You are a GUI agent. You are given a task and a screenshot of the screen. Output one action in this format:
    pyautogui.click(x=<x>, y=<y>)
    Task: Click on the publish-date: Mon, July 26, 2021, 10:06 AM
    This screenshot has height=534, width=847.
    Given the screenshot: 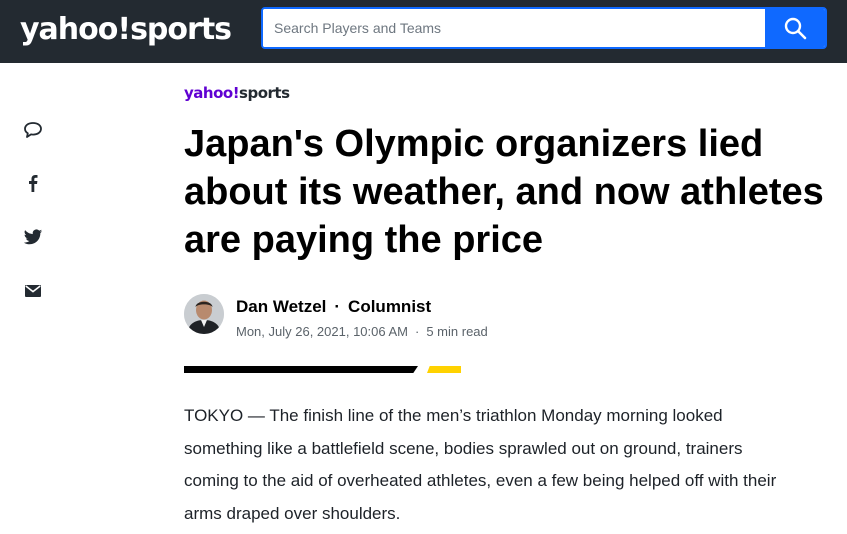 What is the action you would take?
    pyautogui.click(x=322, y=331)
    